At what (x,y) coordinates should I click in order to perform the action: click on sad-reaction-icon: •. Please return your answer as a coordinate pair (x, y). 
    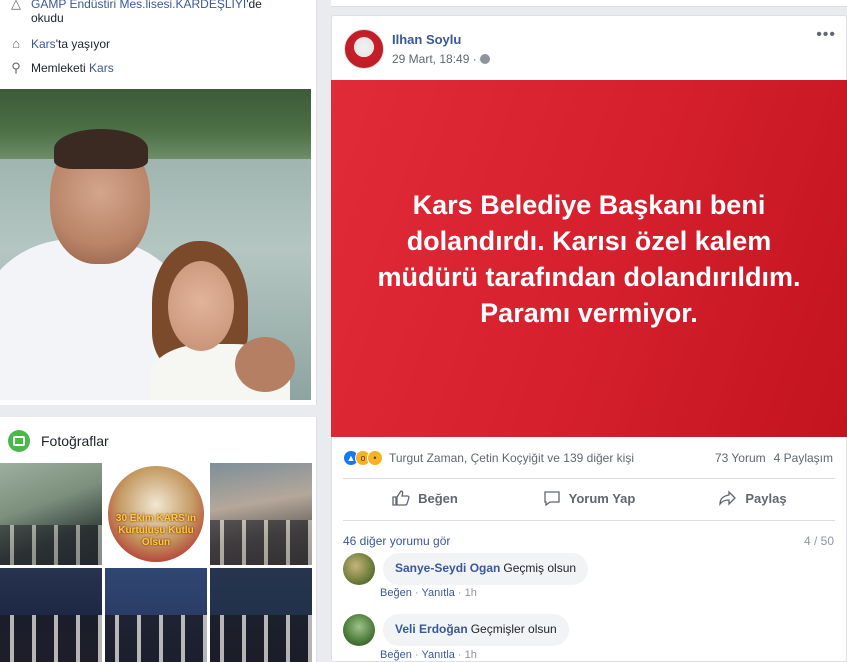
    Looking at the image, I should click on (375, 458).